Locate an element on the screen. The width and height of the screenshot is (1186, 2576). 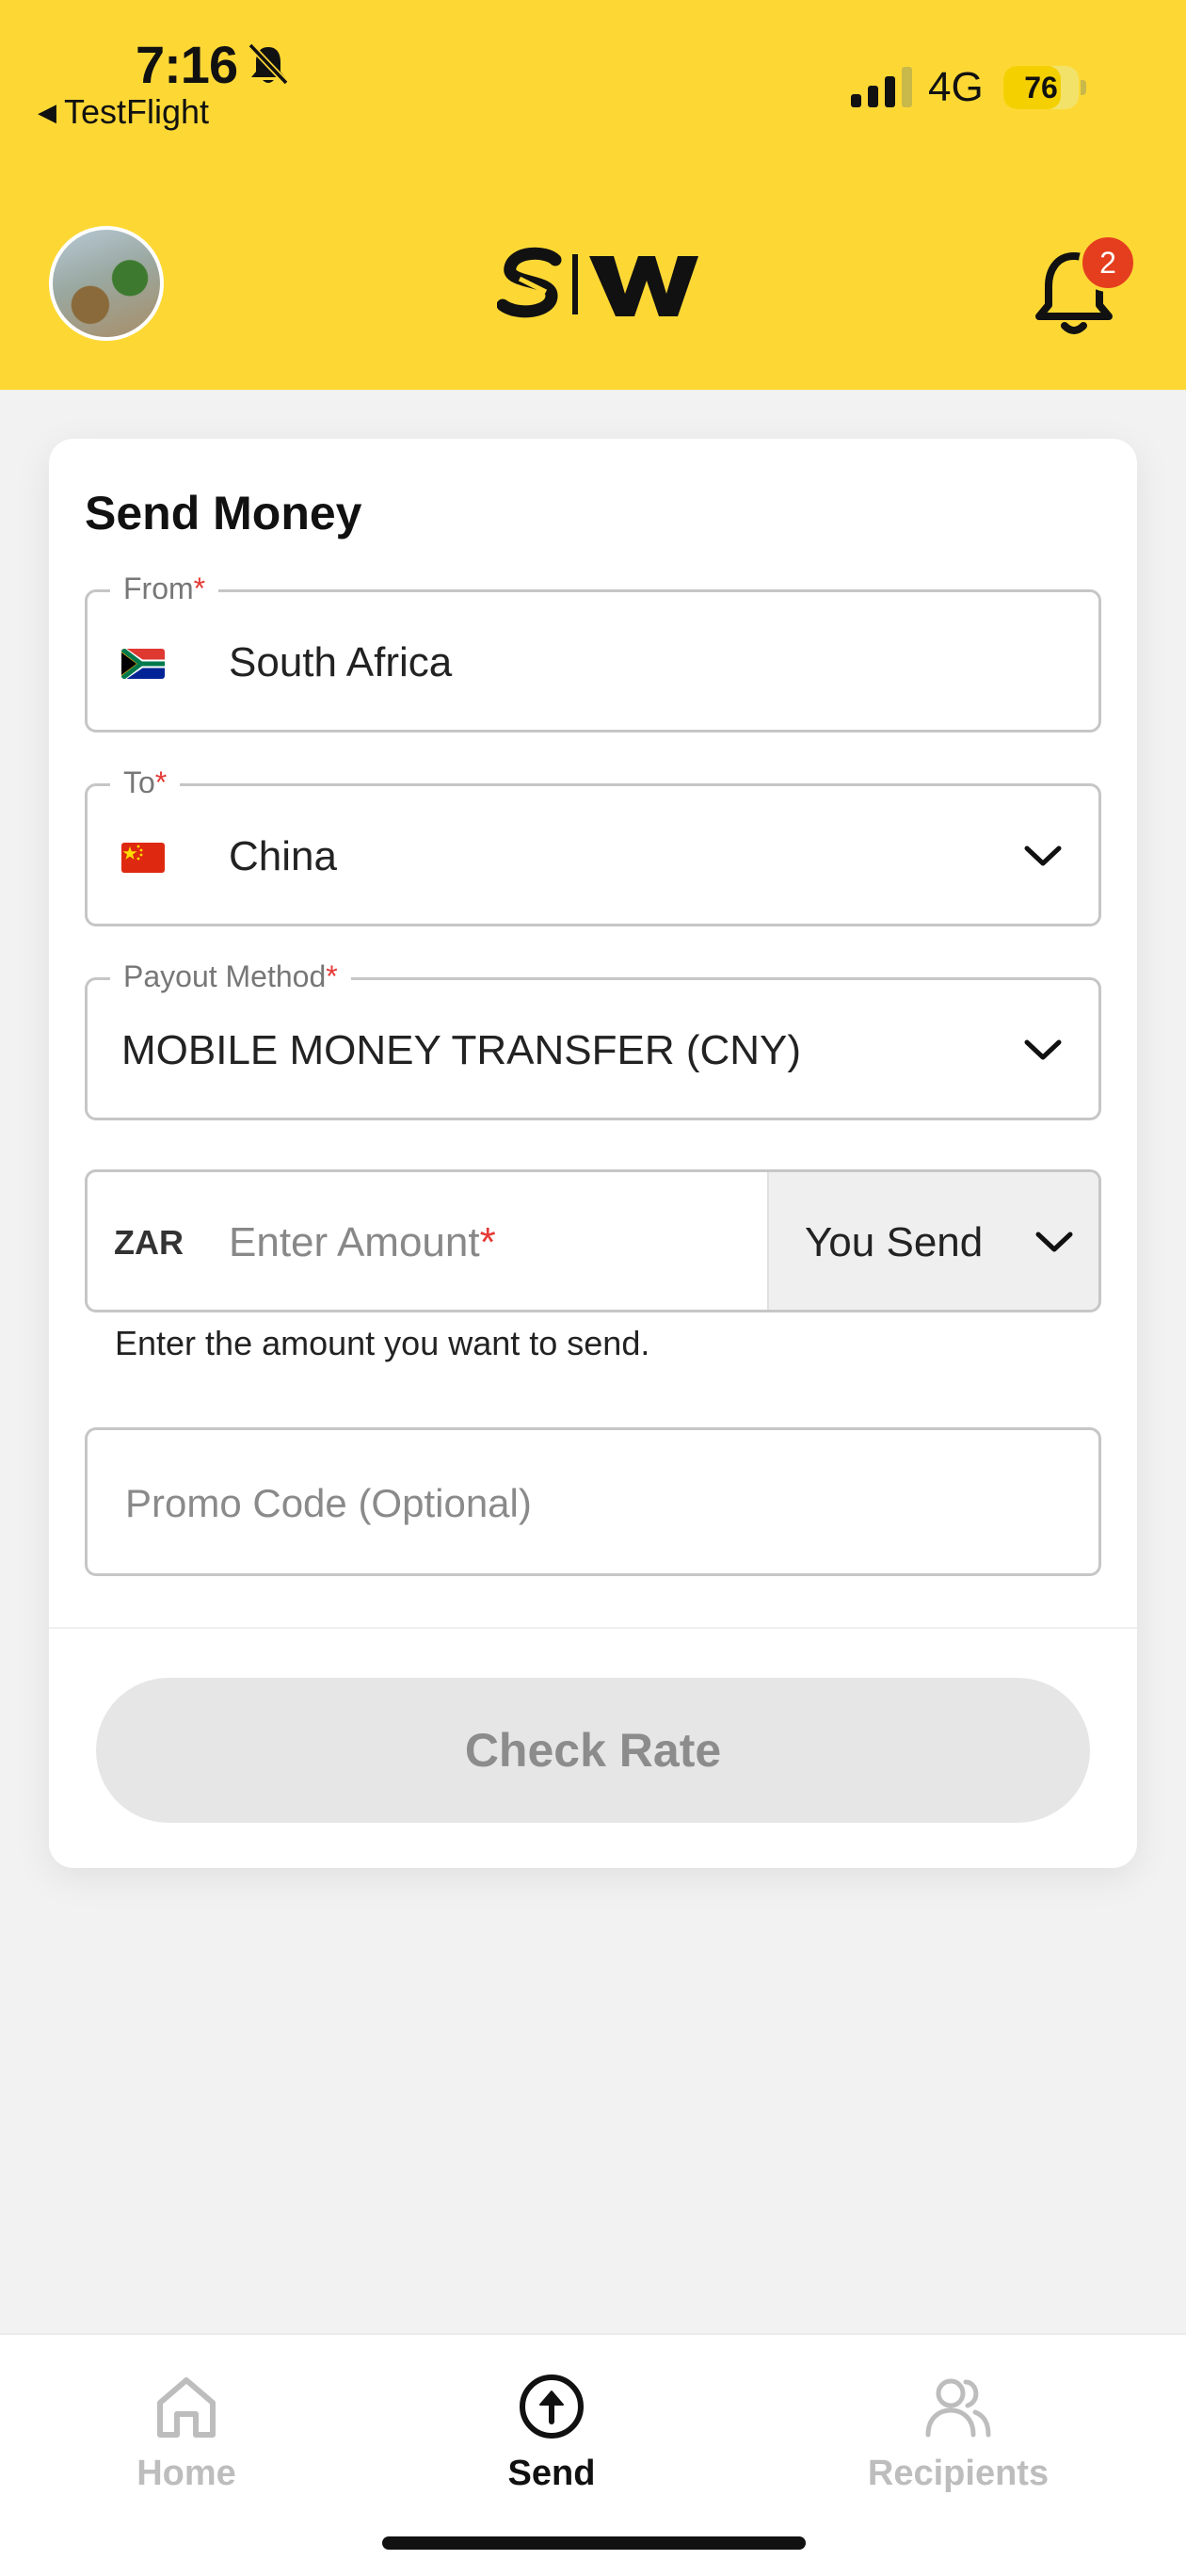
tab-recipients-label: Recipients is located at coordinates (958, 2473).